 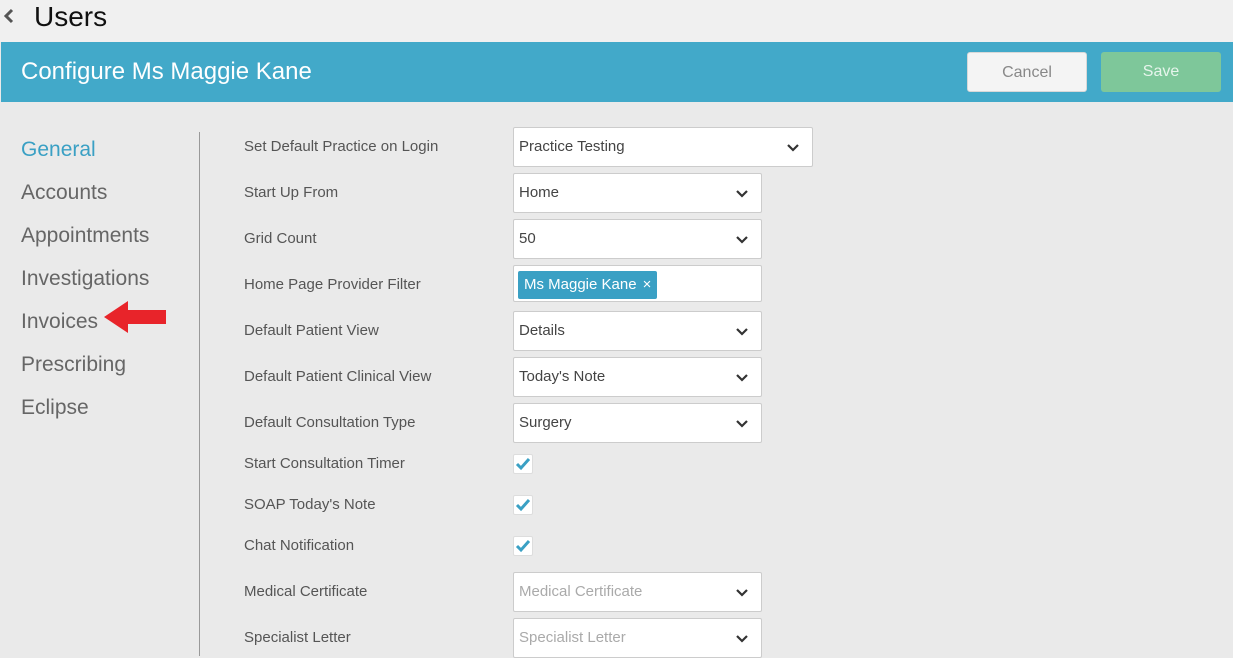 What do you see at coordinates (539, 192) in the screenshot?
I see `start-up-from-value: Home` at bounding box center [539, 192].